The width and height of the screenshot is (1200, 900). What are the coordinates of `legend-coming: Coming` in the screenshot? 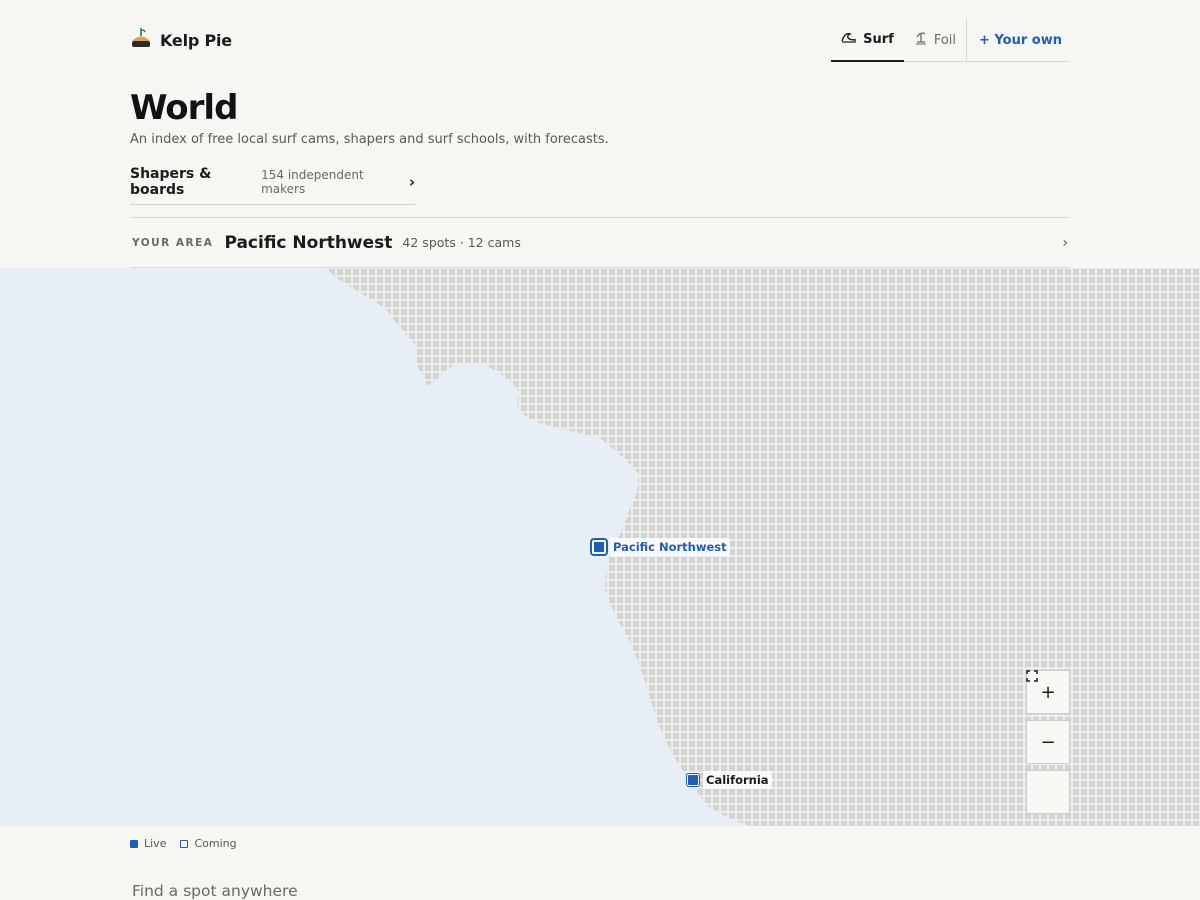 It's located at (208, 843).